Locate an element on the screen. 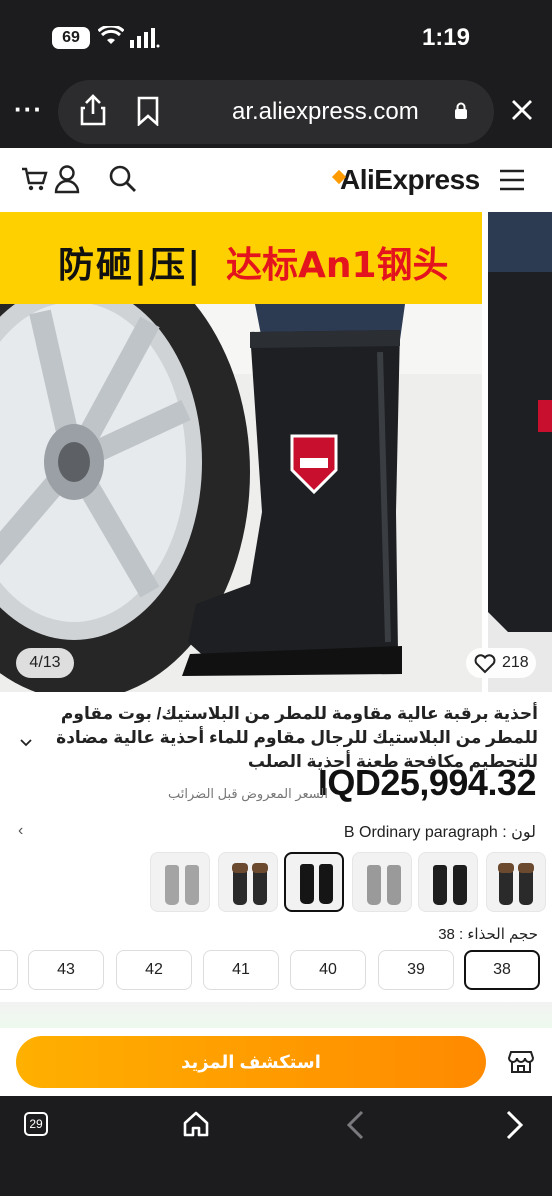  size-option: 43 is located at coordinates (66, 970).